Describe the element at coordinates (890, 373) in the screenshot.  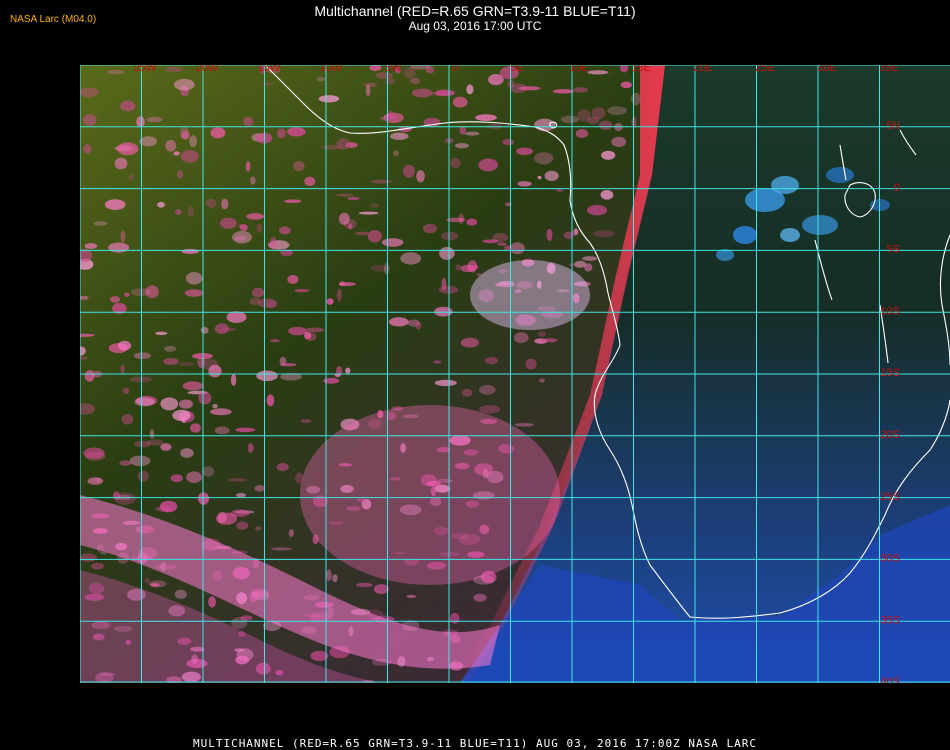
I see `latitude-label: 15S` at that location.